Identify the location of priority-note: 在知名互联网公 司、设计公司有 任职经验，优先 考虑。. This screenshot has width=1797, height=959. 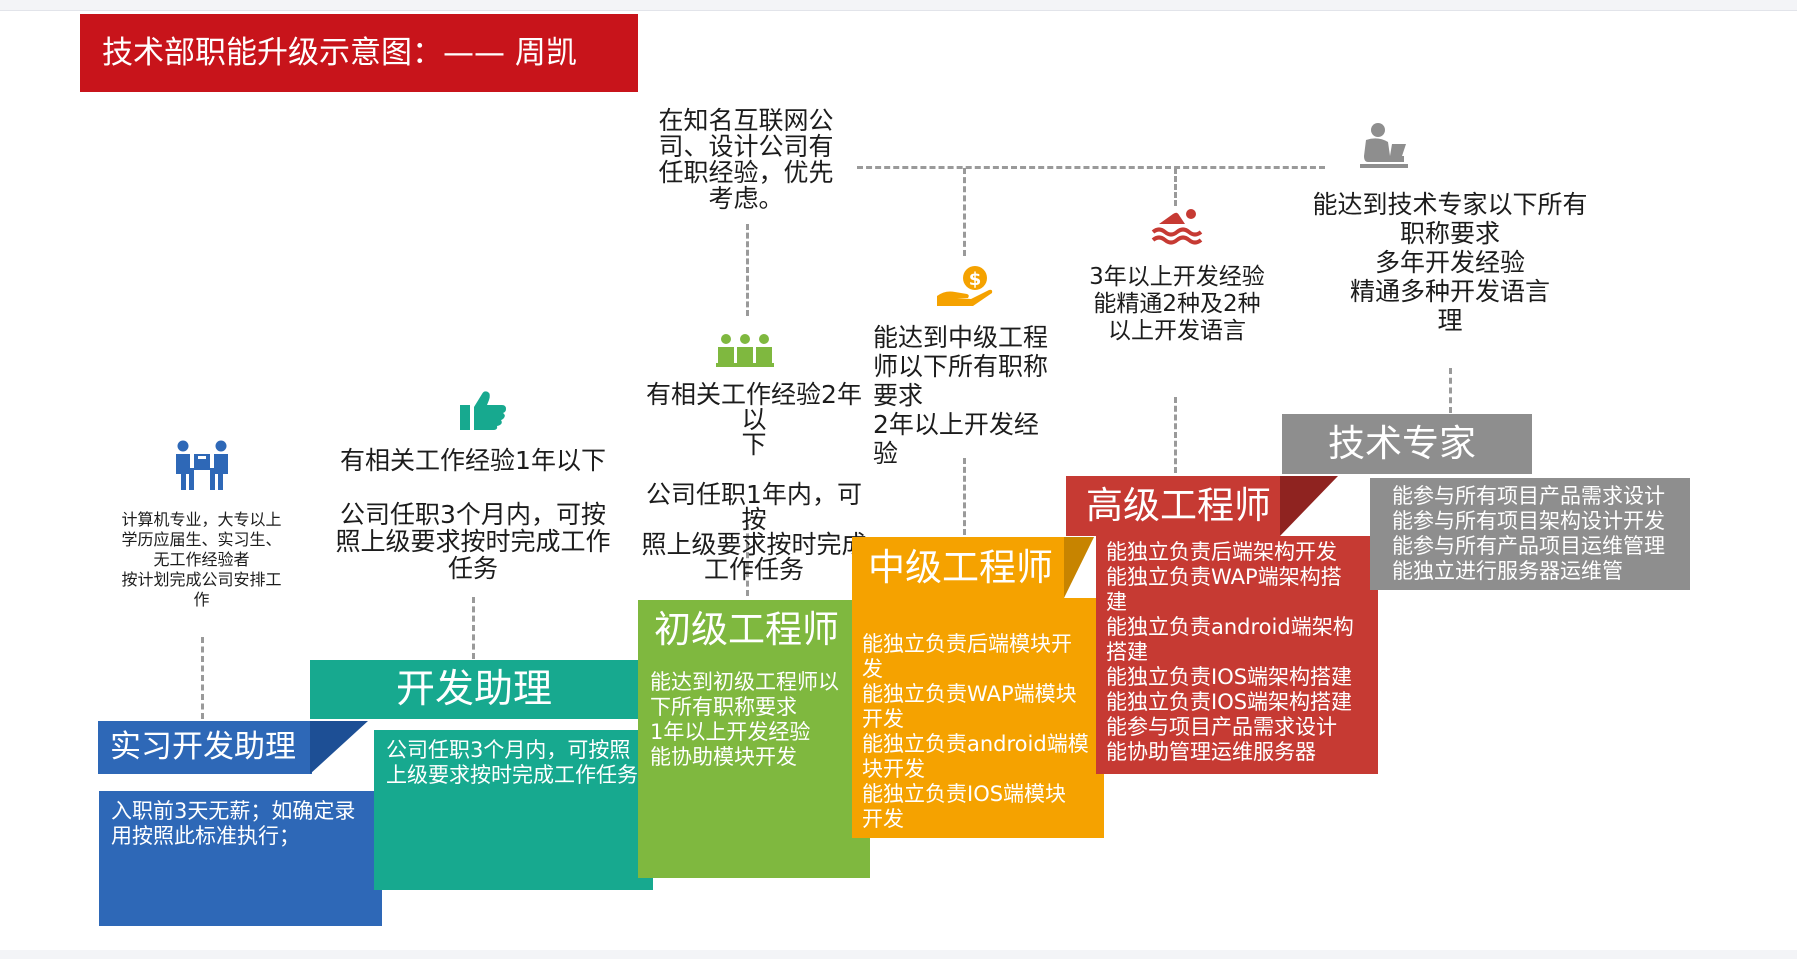
(746, 159).